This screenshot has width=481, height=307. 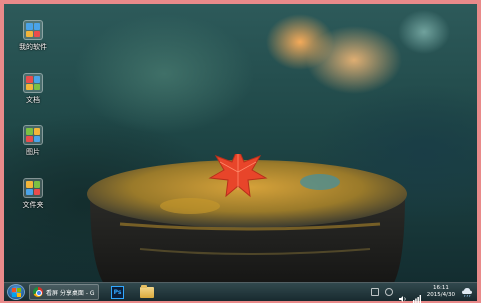 What do you see at coordinates (374, 292) in the screenshot?
I see `display-icon` at bounding box center [374, 292].